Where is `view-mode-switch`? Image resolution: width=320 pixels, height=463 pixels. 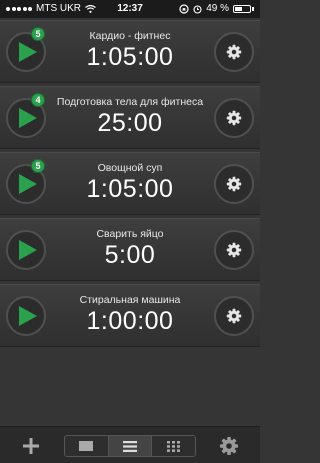
view-mode-switch is located at coordinates (130, 446).